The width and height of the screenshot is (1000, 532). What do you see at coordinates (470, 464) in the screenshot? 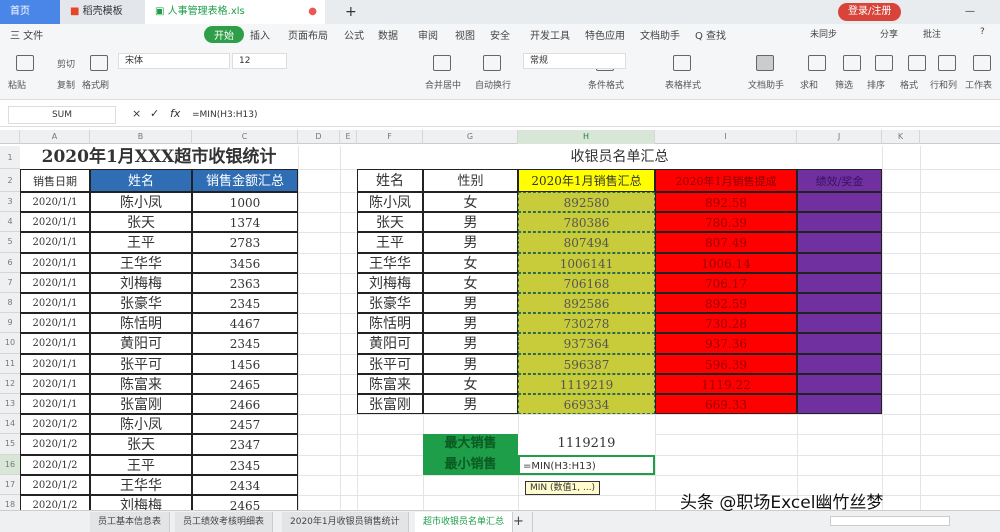
I see `min-sales-label: 最小销售` at bounding box center [470, 464].